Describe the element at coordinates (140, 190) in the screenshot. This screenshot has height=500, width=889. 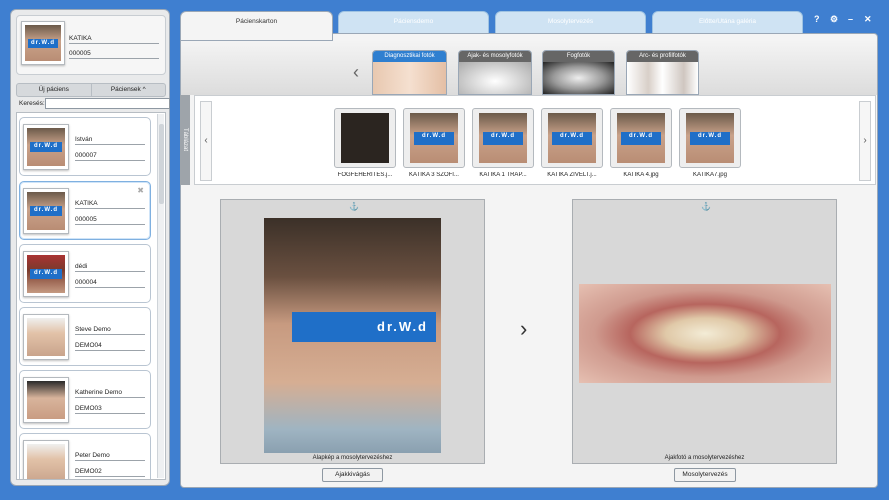
I see `close-icon: ✖` at that location.